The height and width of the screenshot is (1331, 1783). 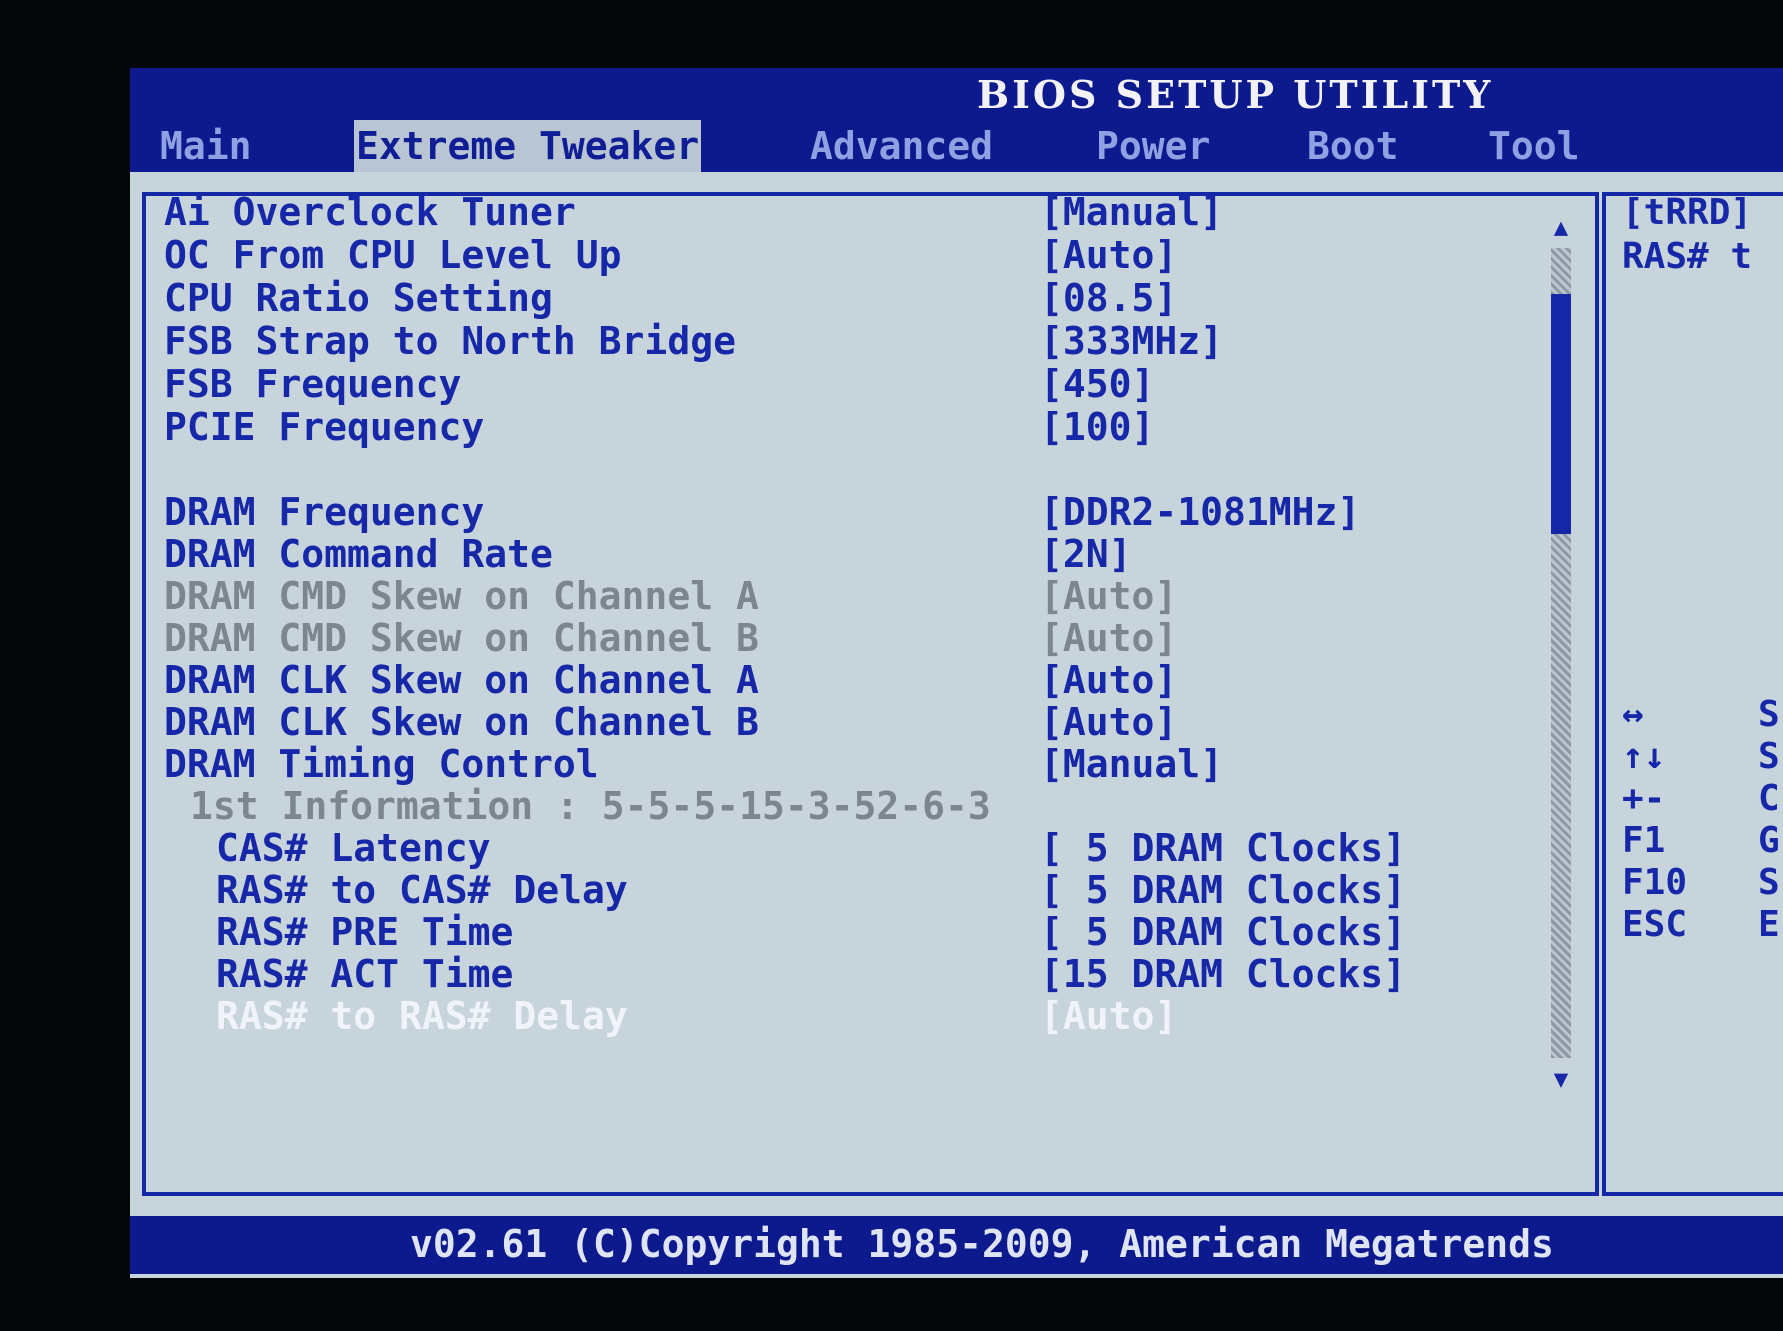 What do you see at coordinates (324, 512) in the screenshot?
I see `setting-label: DRAM Frequency` at bounding box center [324, 512].